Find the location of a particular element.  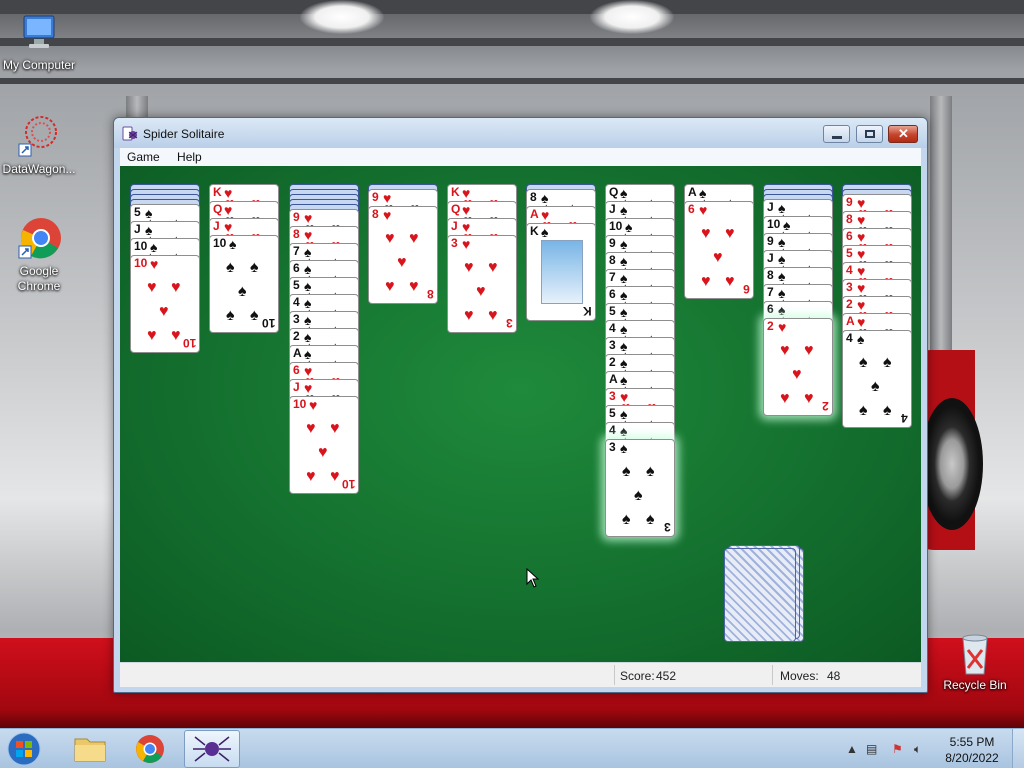

ceiling-lamp is located at coordinates (342, 17).